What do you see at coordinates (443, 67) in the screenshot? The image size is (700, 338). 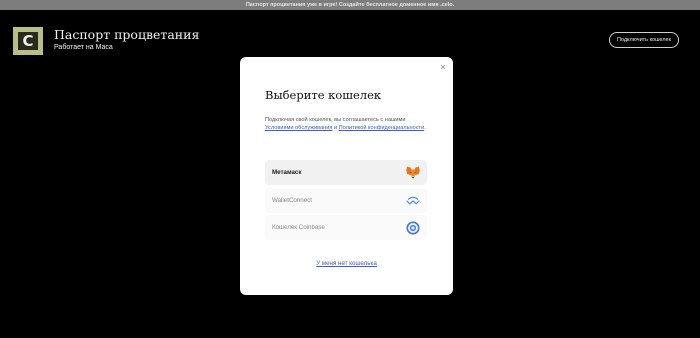 I see `close-icon: ×` at bounding box center [443, 67].